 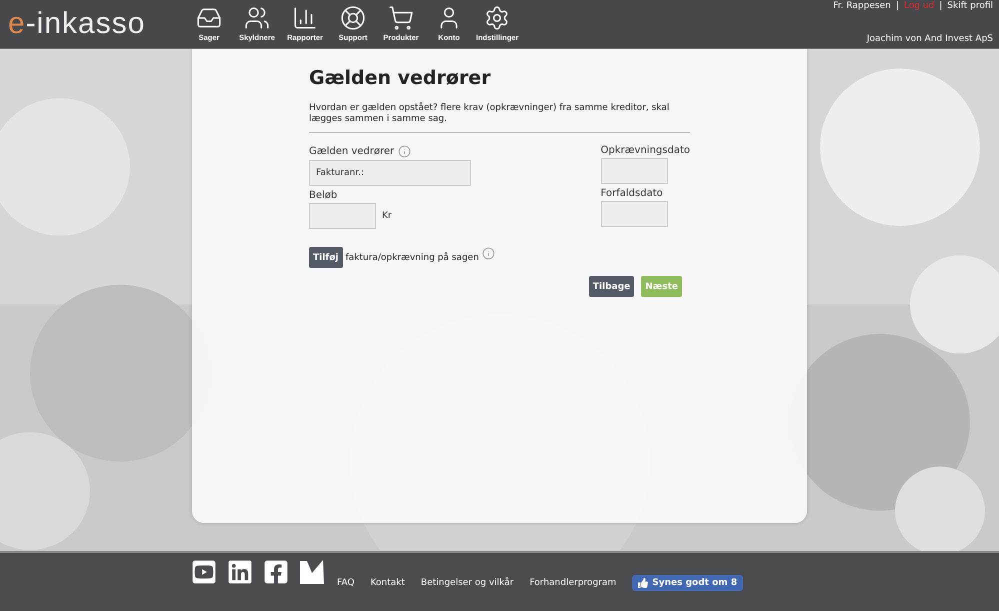 What do you see at coordinates (240, 572) in the screenshot?
I see `linkedin-icon` at bounding box center [240, 572].